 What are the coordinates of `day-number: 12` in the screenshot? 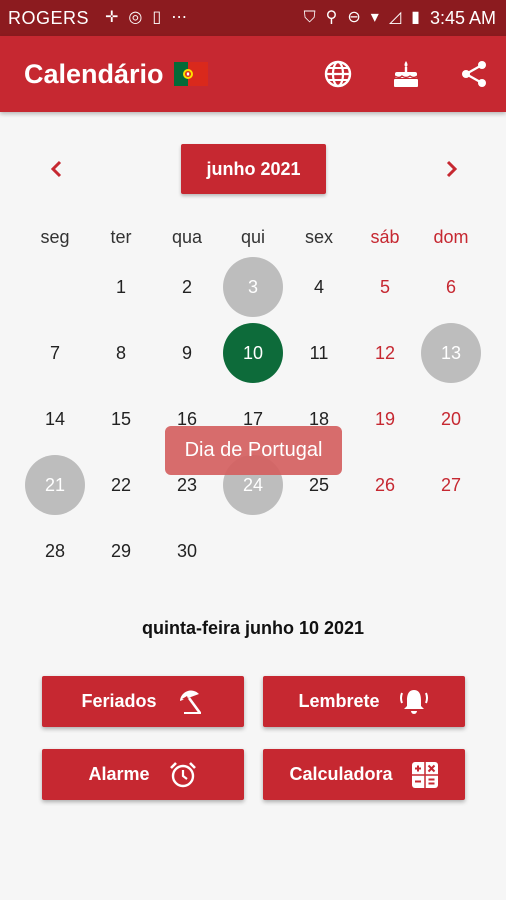 It's located at (385, 352).